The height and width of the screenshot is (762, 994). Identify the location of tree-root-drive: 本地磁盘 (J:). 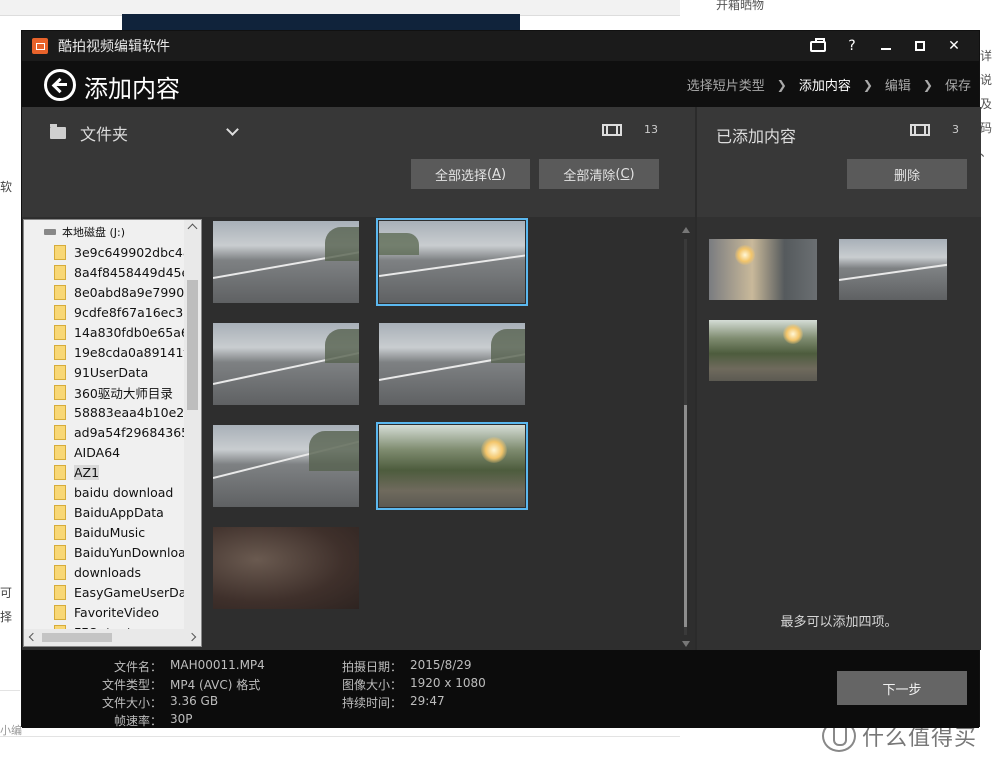
(84, 232).